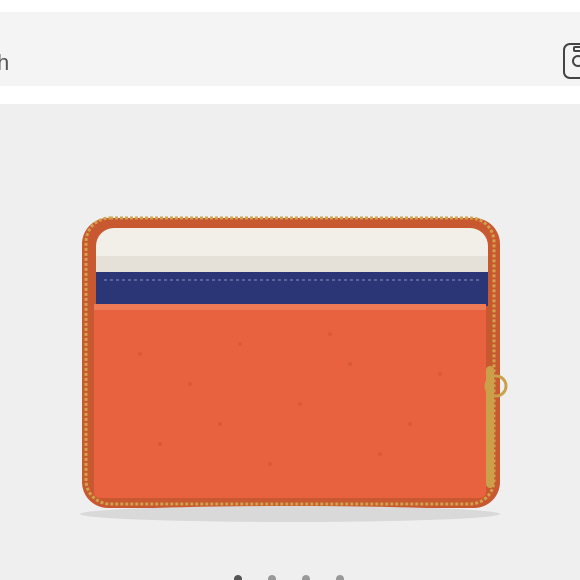  What do you see at coordinates (290, 49) in the screenshot?
I see `search-bar: h` at bounding box center [290, 49].